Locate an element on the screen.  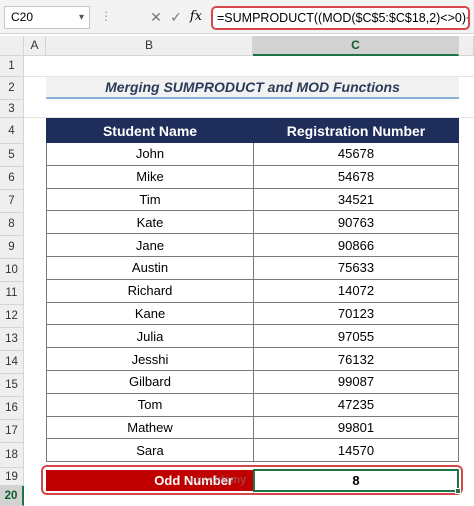
cancel-icon: ✕ is located at coordinates (156, 17).